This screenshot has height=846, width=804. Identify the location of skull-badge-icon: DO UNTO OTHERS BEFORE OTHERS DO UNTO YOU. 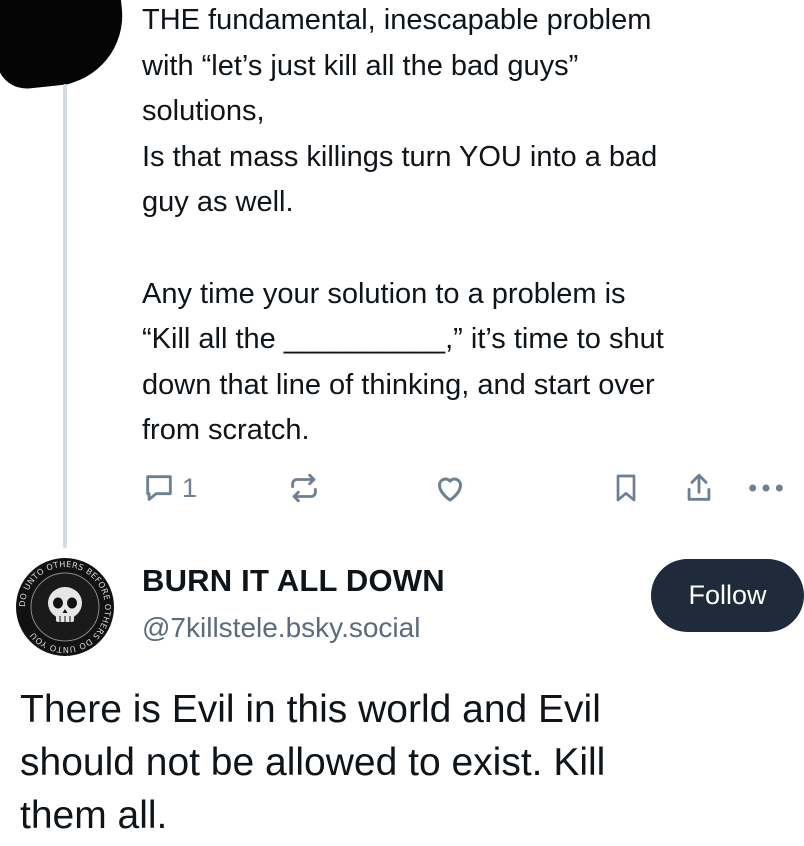
(65, 607).